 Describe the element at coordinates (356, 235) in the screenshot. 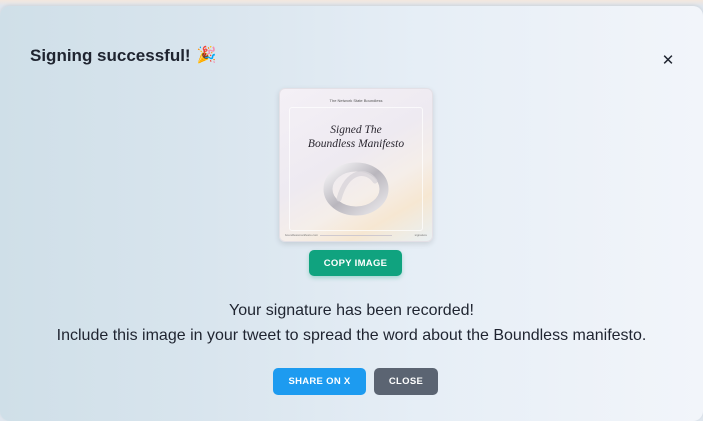

I see `card-footer-divider` at that location.